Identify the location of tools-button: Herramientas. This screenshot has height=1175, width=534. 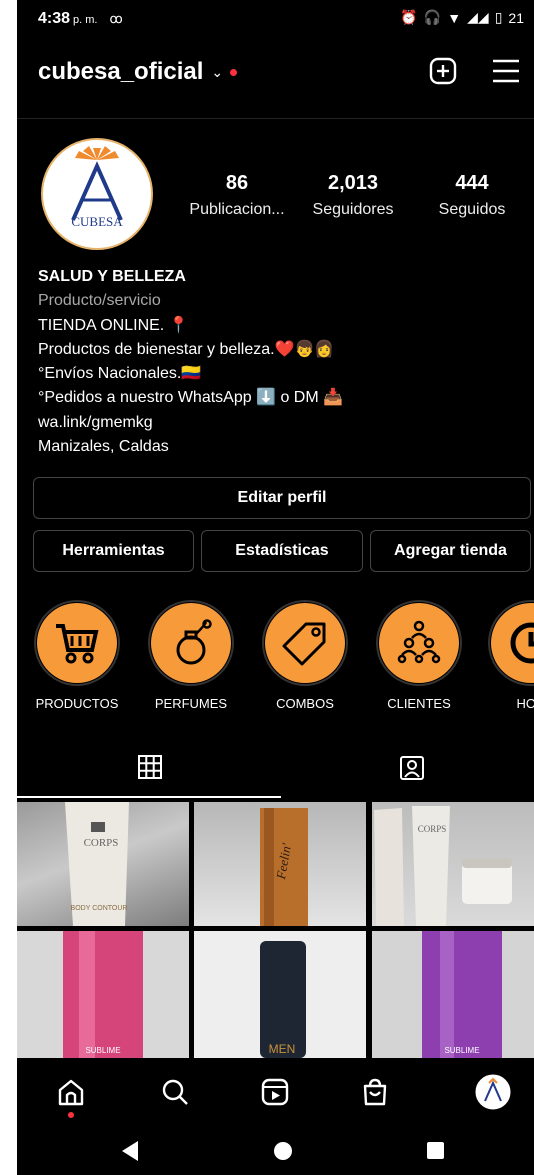
(113, 551).